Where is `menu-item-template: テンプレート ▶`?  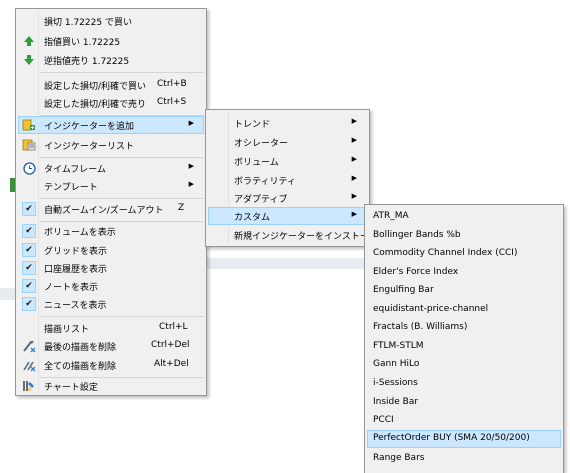
menu-item-template: テンプレート ▶ is located at coordinates (111, 186).